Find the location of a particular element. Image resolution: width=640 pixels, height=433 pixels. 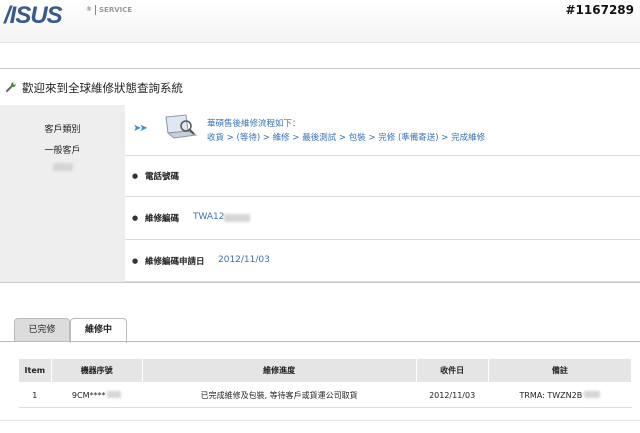

cell-received-date: 2012/11/03 is located at coordinates (452, 395).